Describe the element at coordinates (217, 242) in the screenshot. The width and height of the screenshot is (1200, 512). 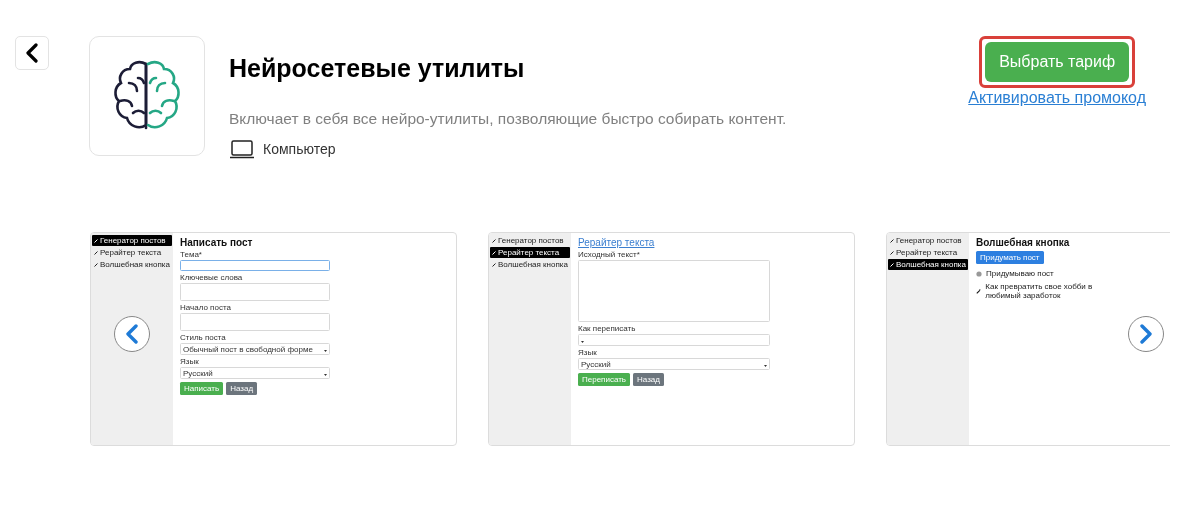
I see `page-title: Написать пост` at that location.